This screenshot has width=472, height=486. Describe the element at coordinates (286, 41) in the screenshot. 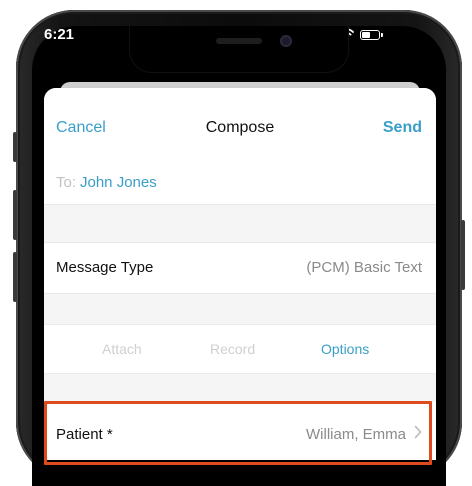

I see `front-camera` at that location.